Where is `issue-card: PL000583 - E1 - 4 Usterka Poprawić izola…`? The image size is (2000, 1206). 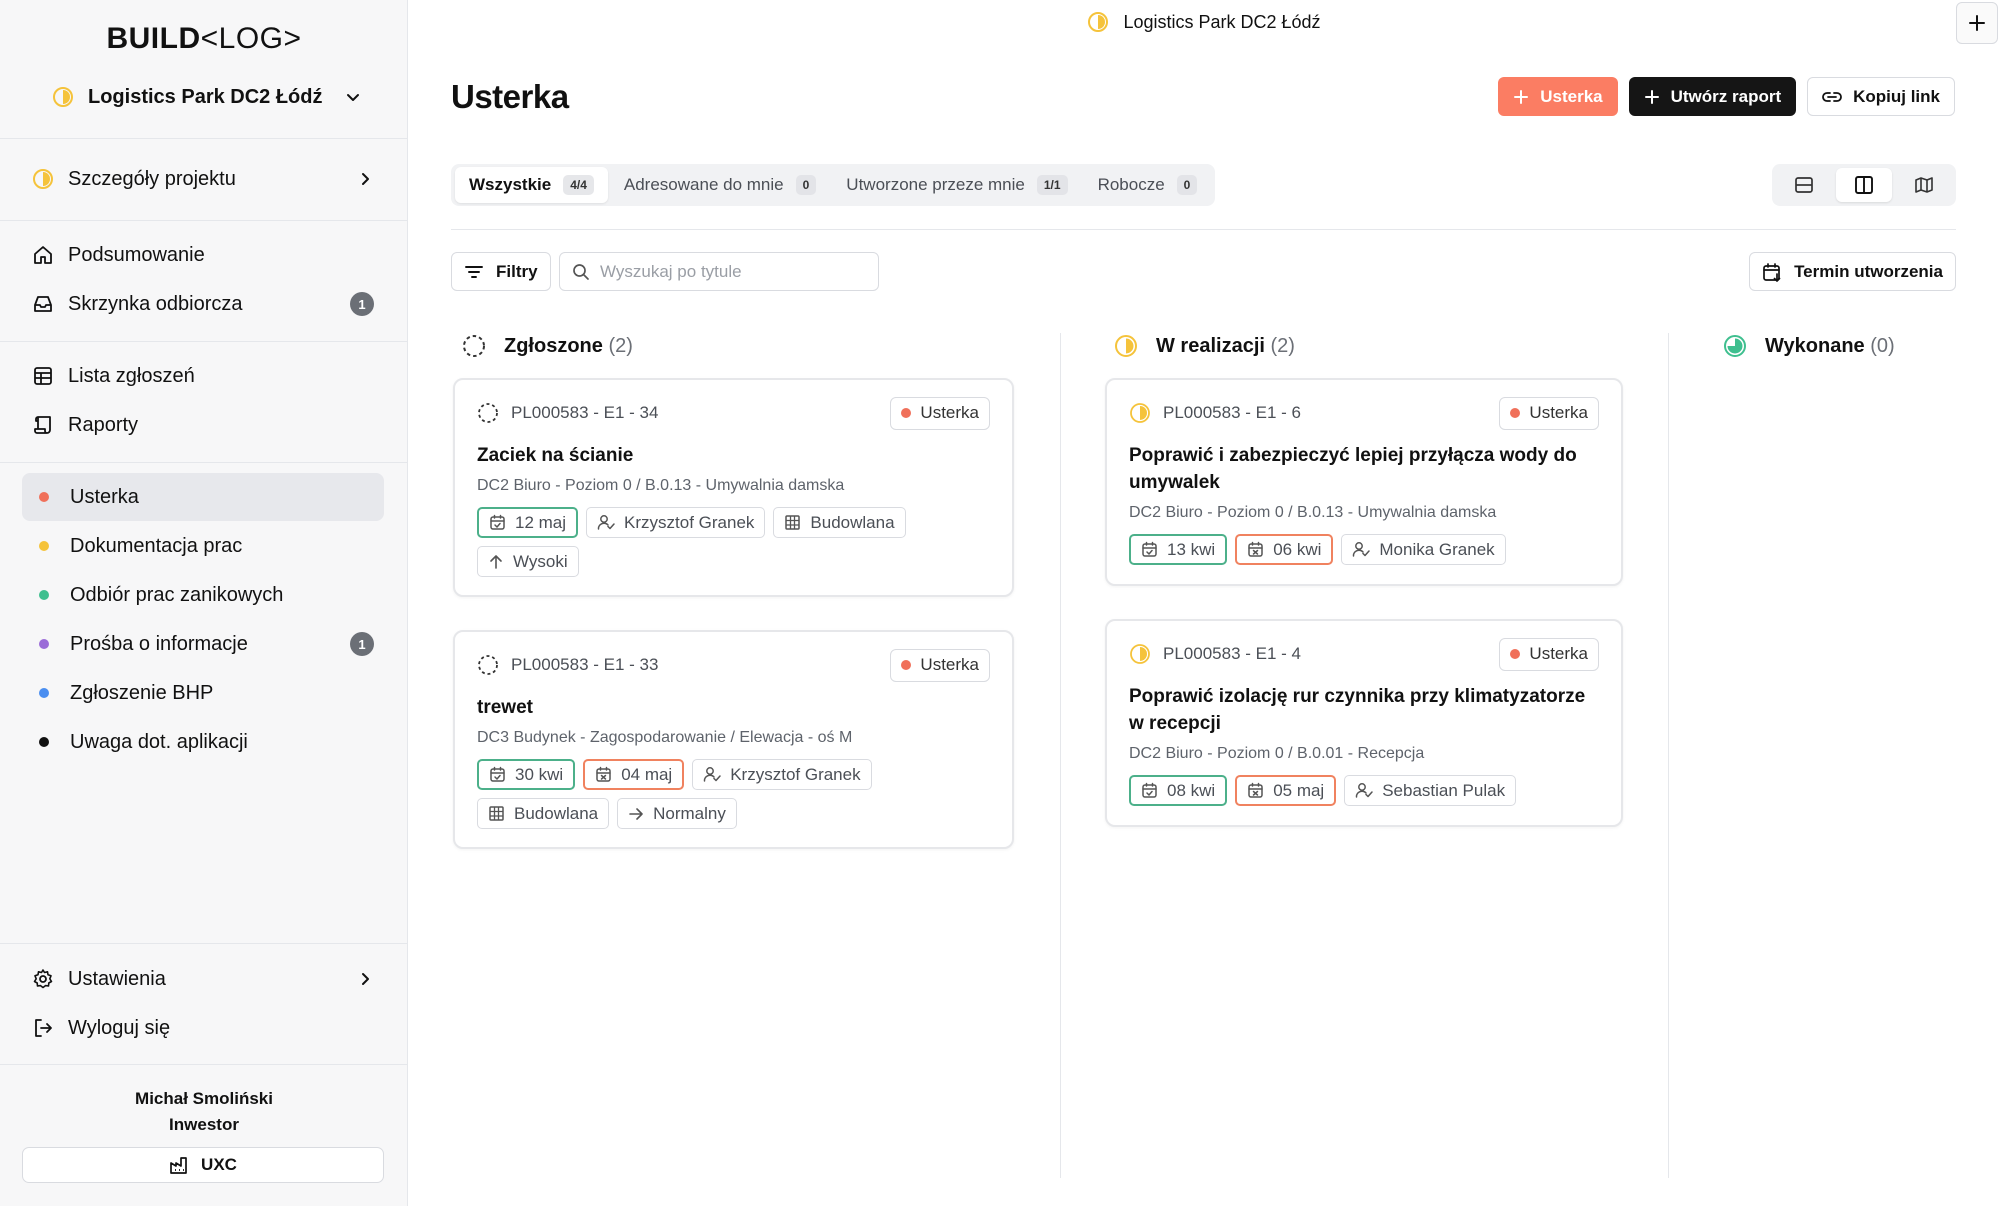
issue-card: PL000583 - E1 - 4 Usterka Poprawić izola… is located at coordinates (1364, 723).